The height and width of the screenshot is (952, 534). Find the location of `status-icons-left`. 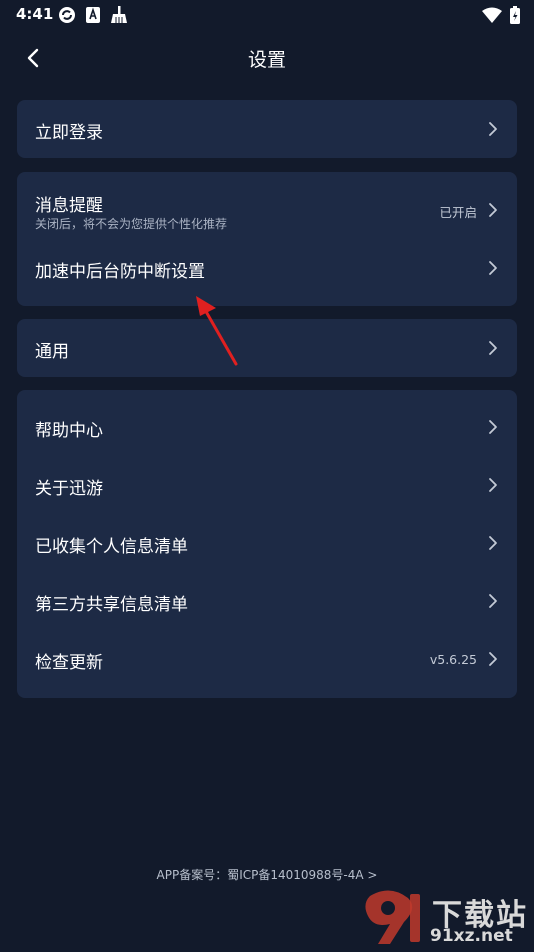

status-icons-left is located at coordinates (93, 15).